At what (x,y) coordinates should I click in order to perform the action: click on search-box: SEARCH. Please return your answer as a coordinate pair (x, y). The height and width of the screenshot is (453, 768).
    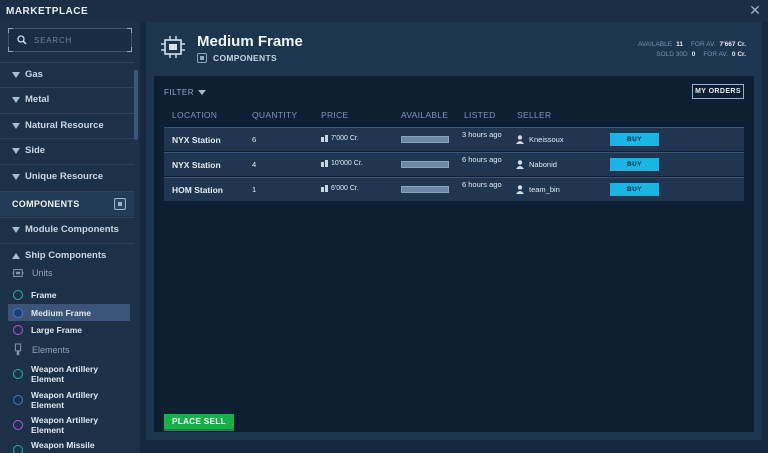
    Looking at the image, I should click on (70, 40).